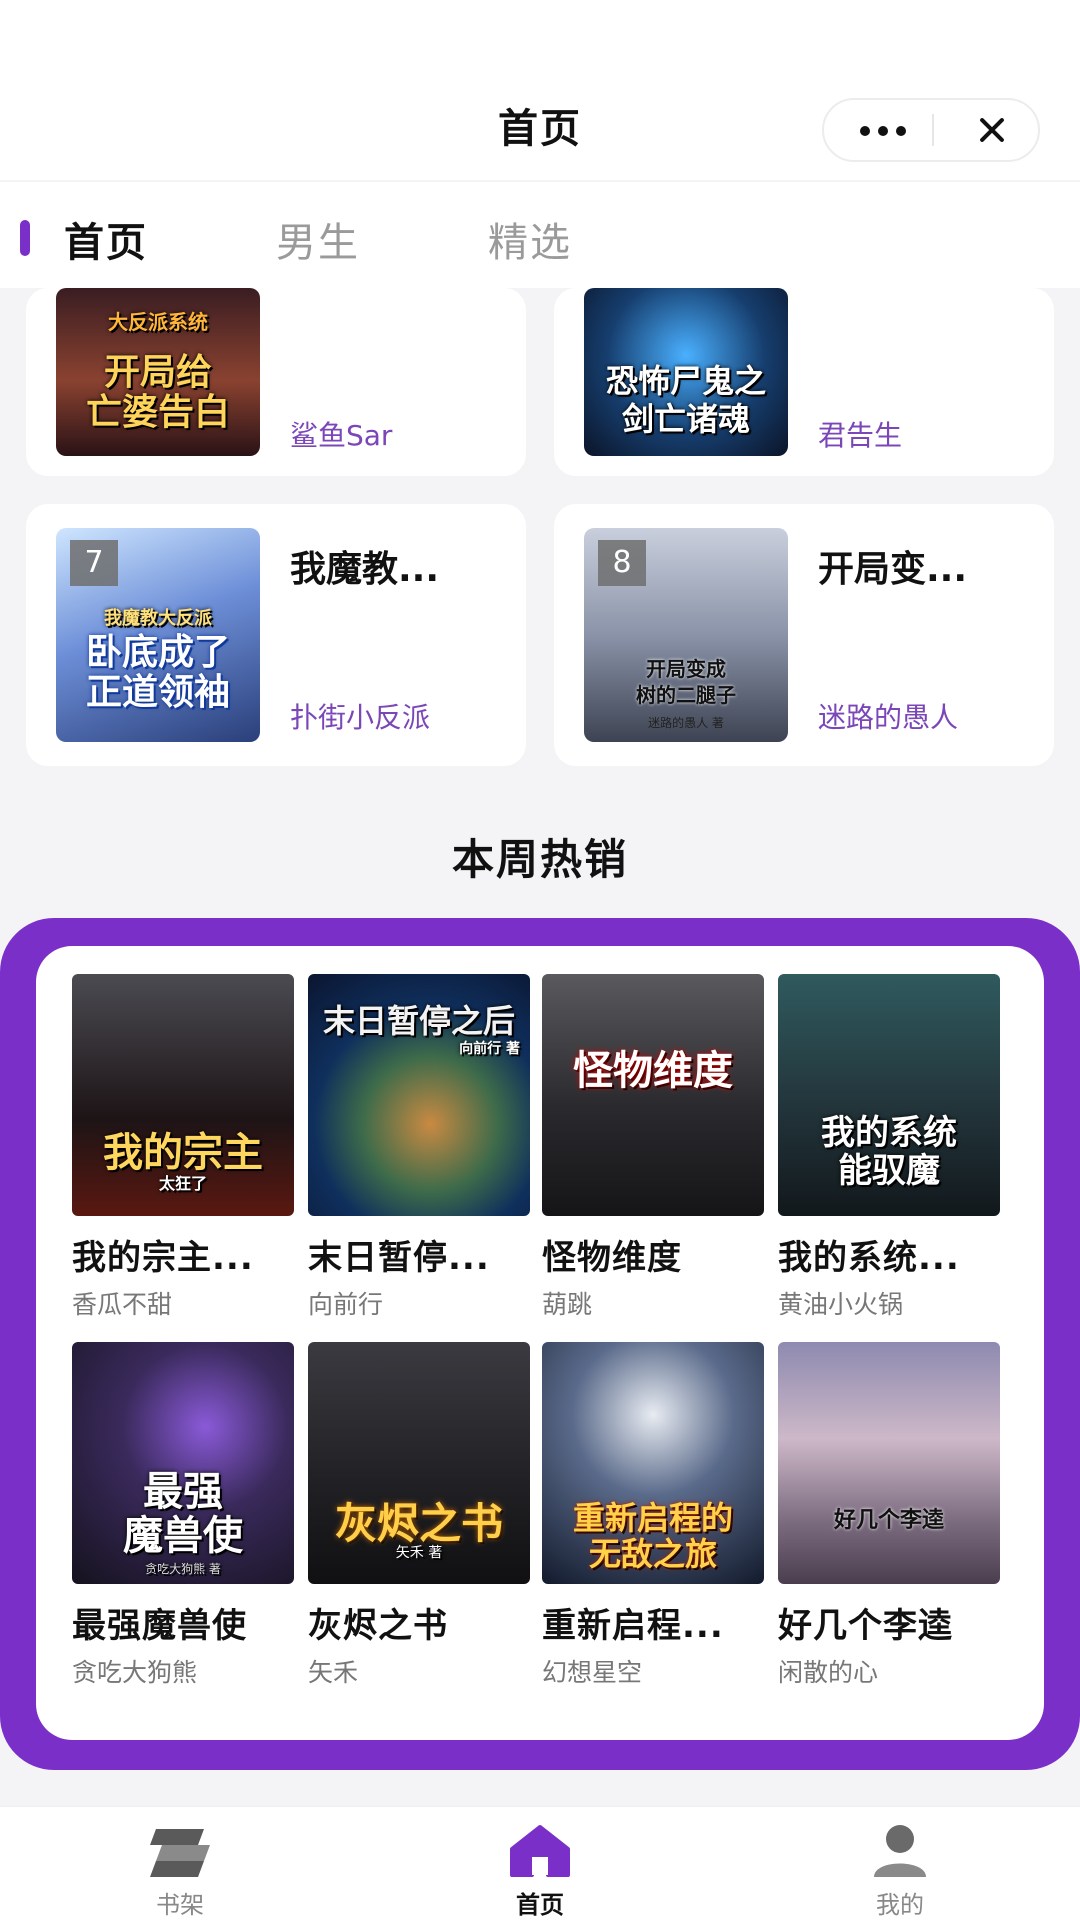 This screenshot has height=1921, width=1080. I want to click on book-author: 闲散的心, so click(828, 1672).